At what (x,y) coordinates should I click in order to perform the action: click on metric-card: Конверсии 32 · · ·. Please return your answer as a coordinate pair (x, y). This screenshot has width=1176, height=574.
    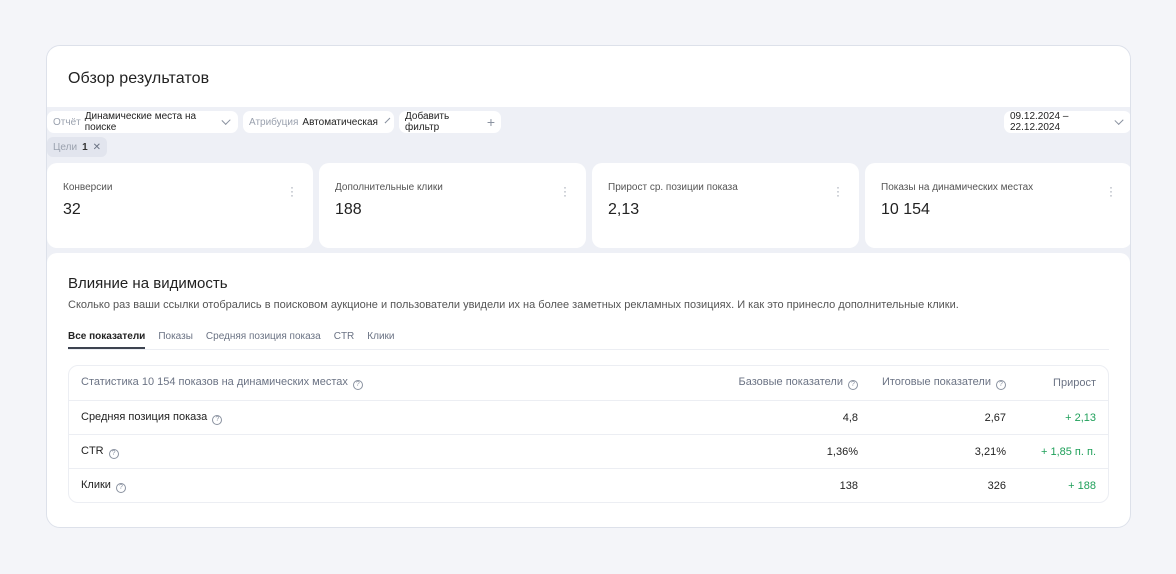
    Looking at the image, I should click on (180, 205).